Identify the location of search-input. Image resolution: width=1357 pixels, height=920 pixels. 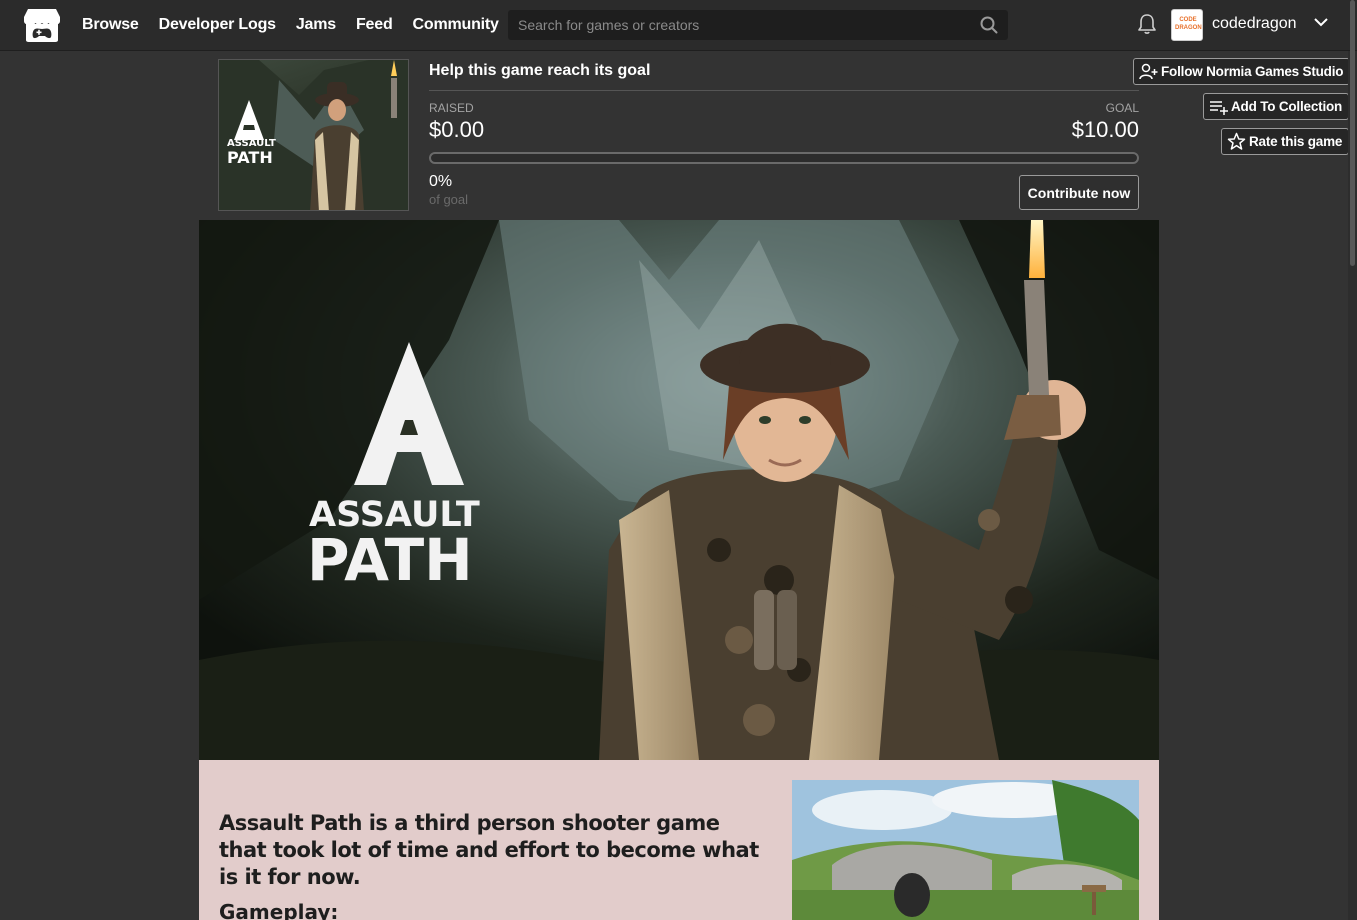
(743, 25).